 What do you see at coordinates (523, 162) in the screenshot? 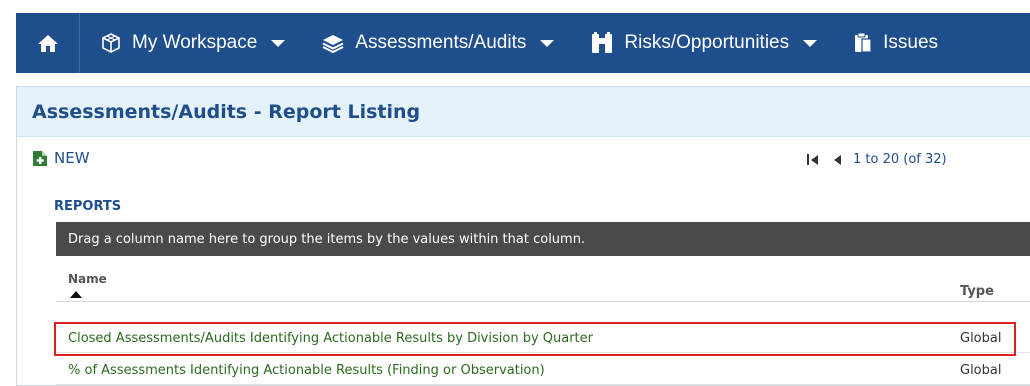
I see `toolbar: NEW 1 to 20 (of 32)` at bounding box center [523, 162].